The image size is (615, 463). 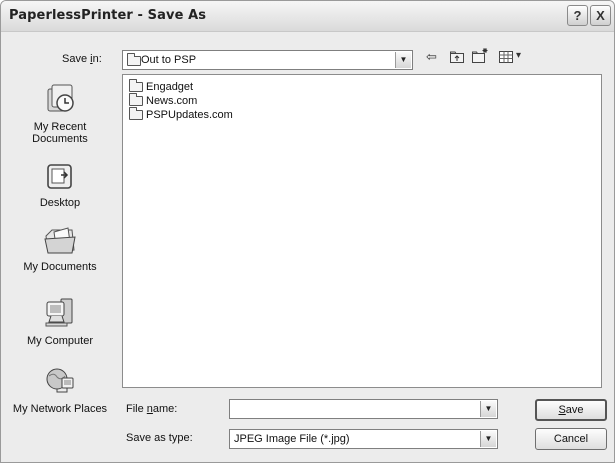 What do you see at coordinates (571, 410) in the screenshot?
I see `save-button: Save` at bounding box center [571, 410].